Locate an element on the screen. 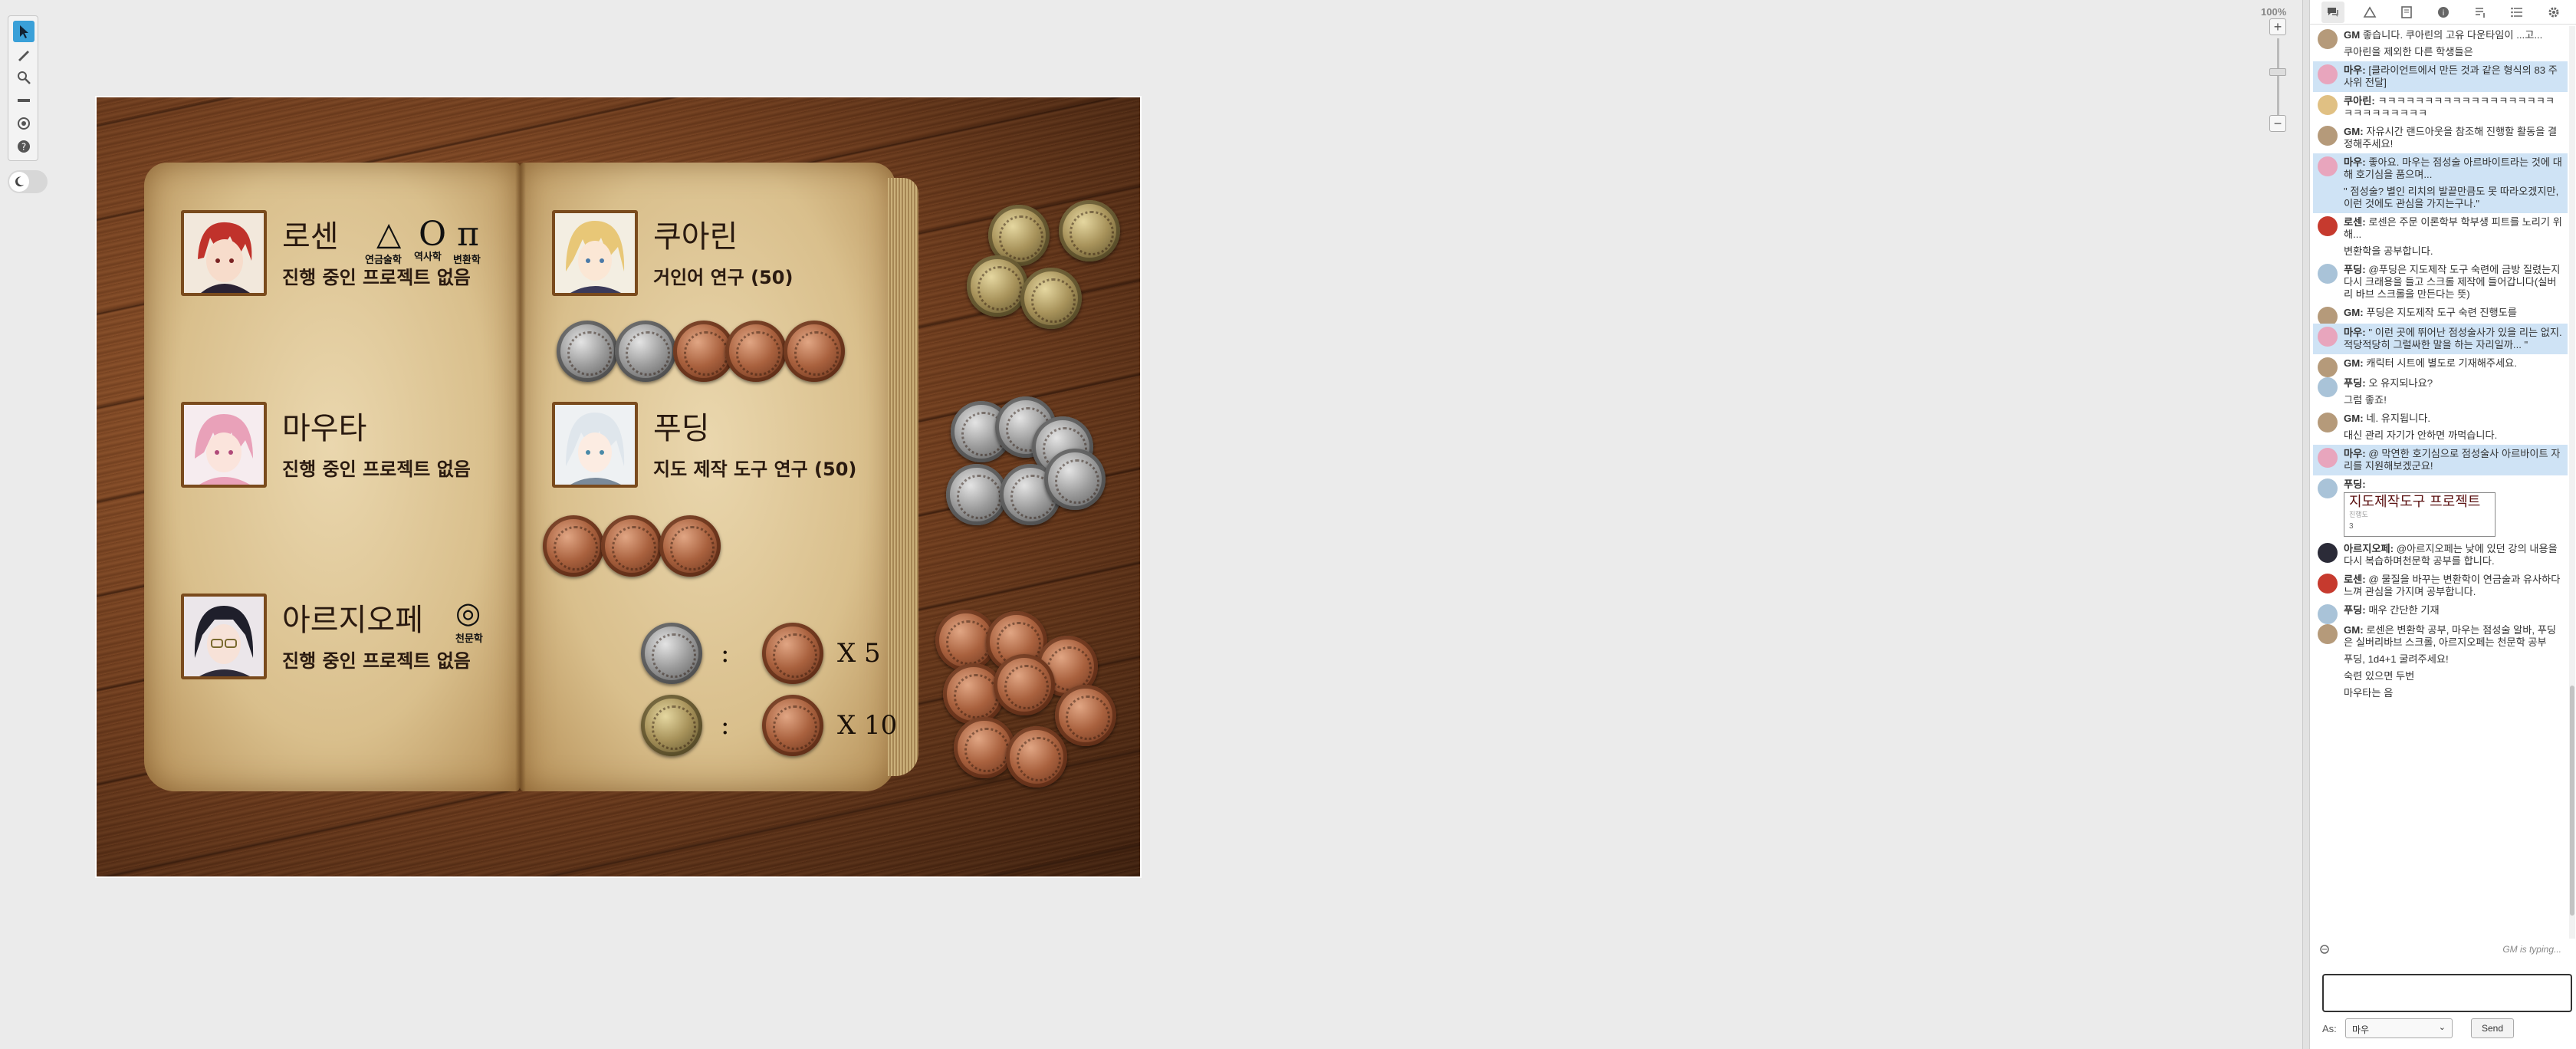 The image size is (2576, 1049). message-continuation: 숙련 있으면 두번 is located at coordinates (2379, 676).